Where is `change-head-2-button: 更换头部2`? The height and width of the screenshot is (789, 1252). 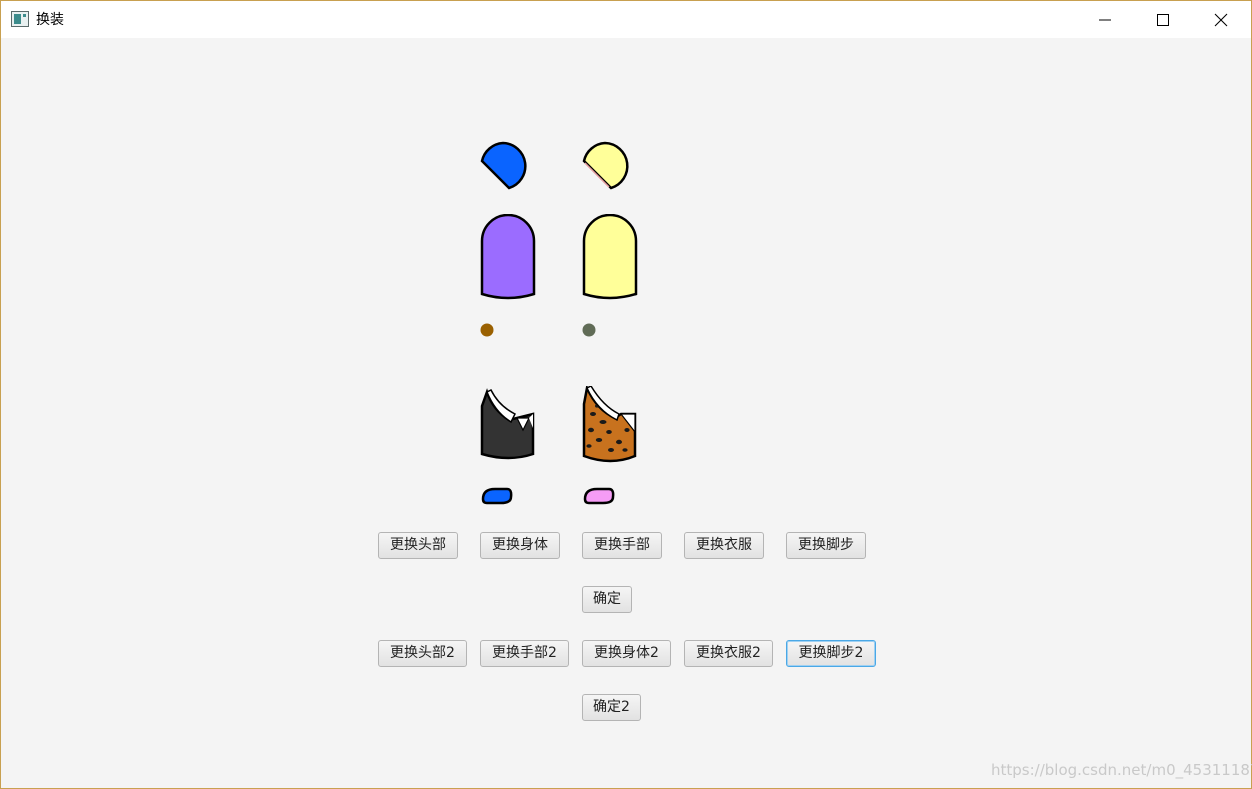 change-head-2-button: 更换头部2 is located at coordinates (422, 653).